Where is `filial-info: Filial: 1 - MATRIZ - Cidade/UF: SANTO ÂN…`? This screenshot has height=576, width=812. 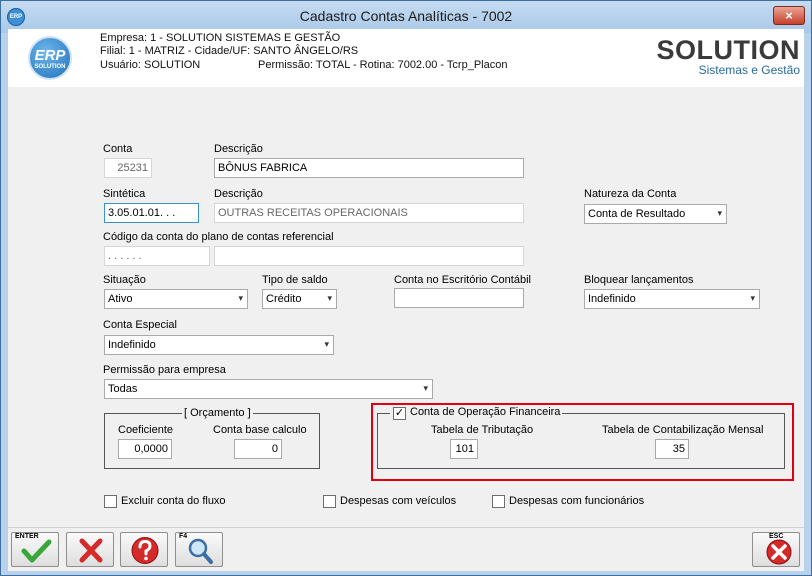 filial-info: Filial: 1 - MATRIZ - Cidade/UF: SANTO ÂN… is located at coordinates (229, 51).